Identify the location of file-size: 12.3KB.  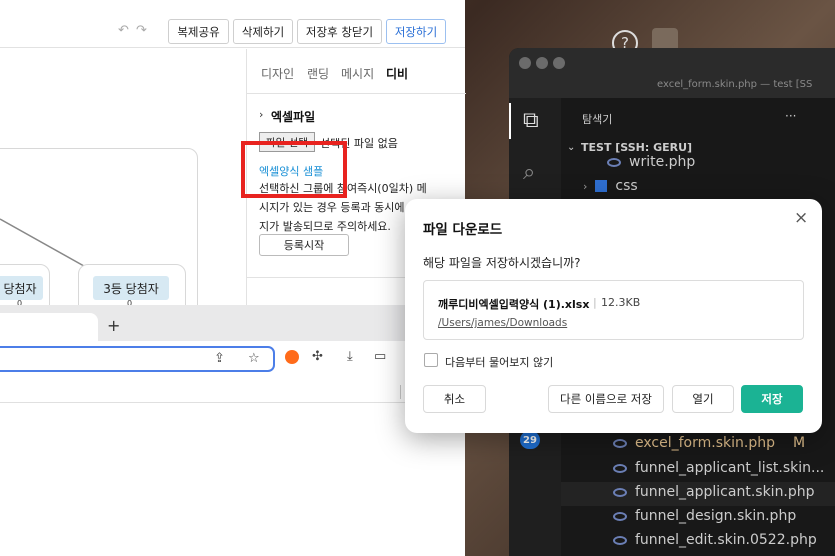
(621, 302).